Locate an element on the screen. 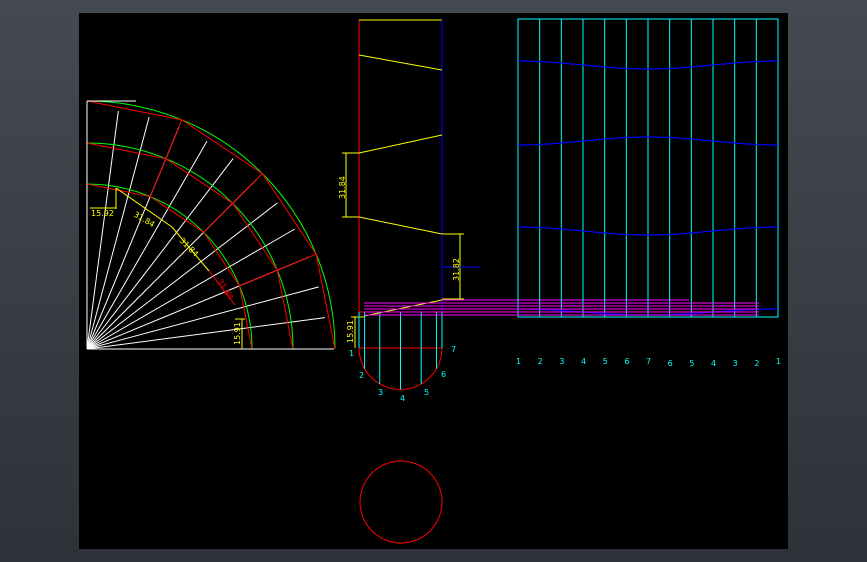 The height and width of the screenshot is (562, 867). elbow-dimension-4: 31.84 is located at coordinates (222, 288).